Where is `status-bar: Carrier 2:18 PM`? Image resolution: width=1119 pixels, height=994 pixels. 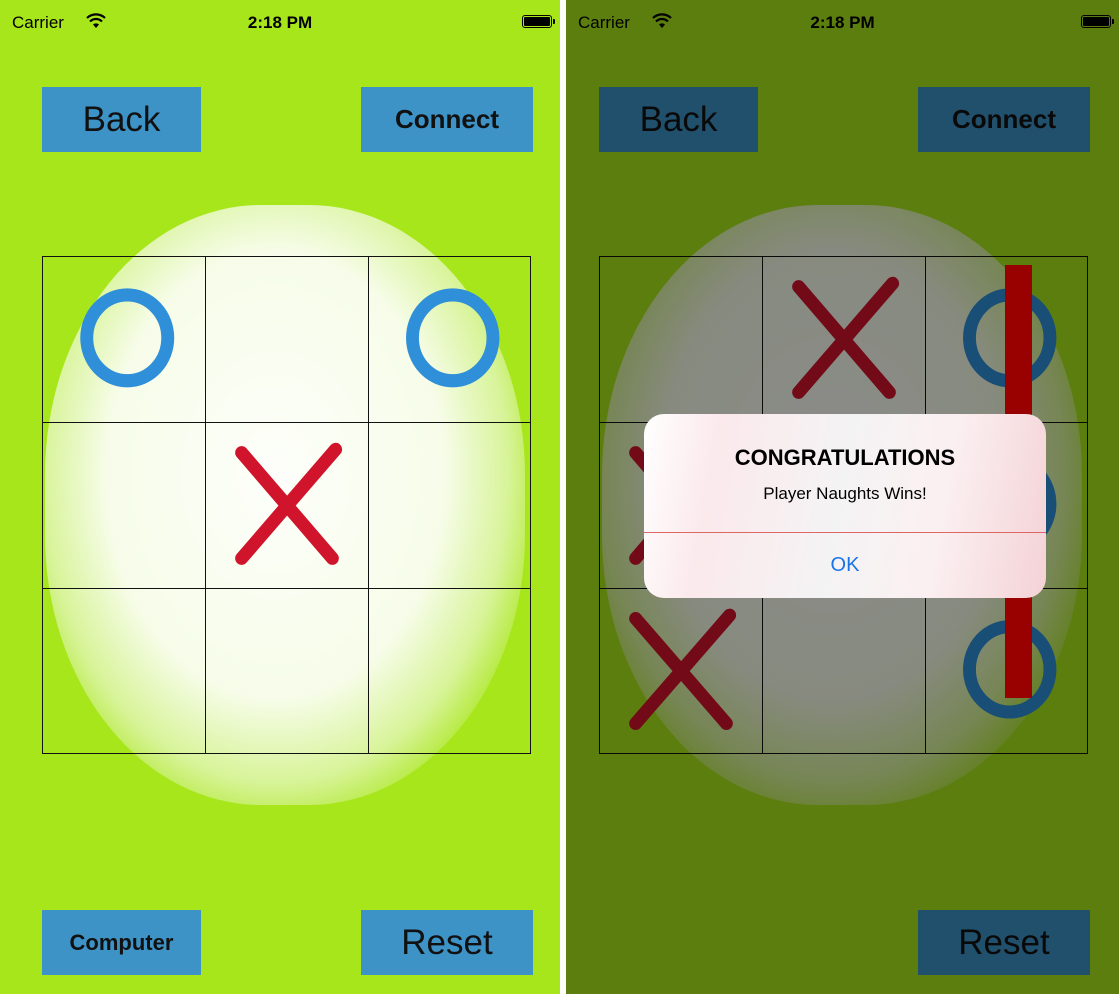 status-bar: Carrier 2:18 PM is located at coordinates (280, 20).